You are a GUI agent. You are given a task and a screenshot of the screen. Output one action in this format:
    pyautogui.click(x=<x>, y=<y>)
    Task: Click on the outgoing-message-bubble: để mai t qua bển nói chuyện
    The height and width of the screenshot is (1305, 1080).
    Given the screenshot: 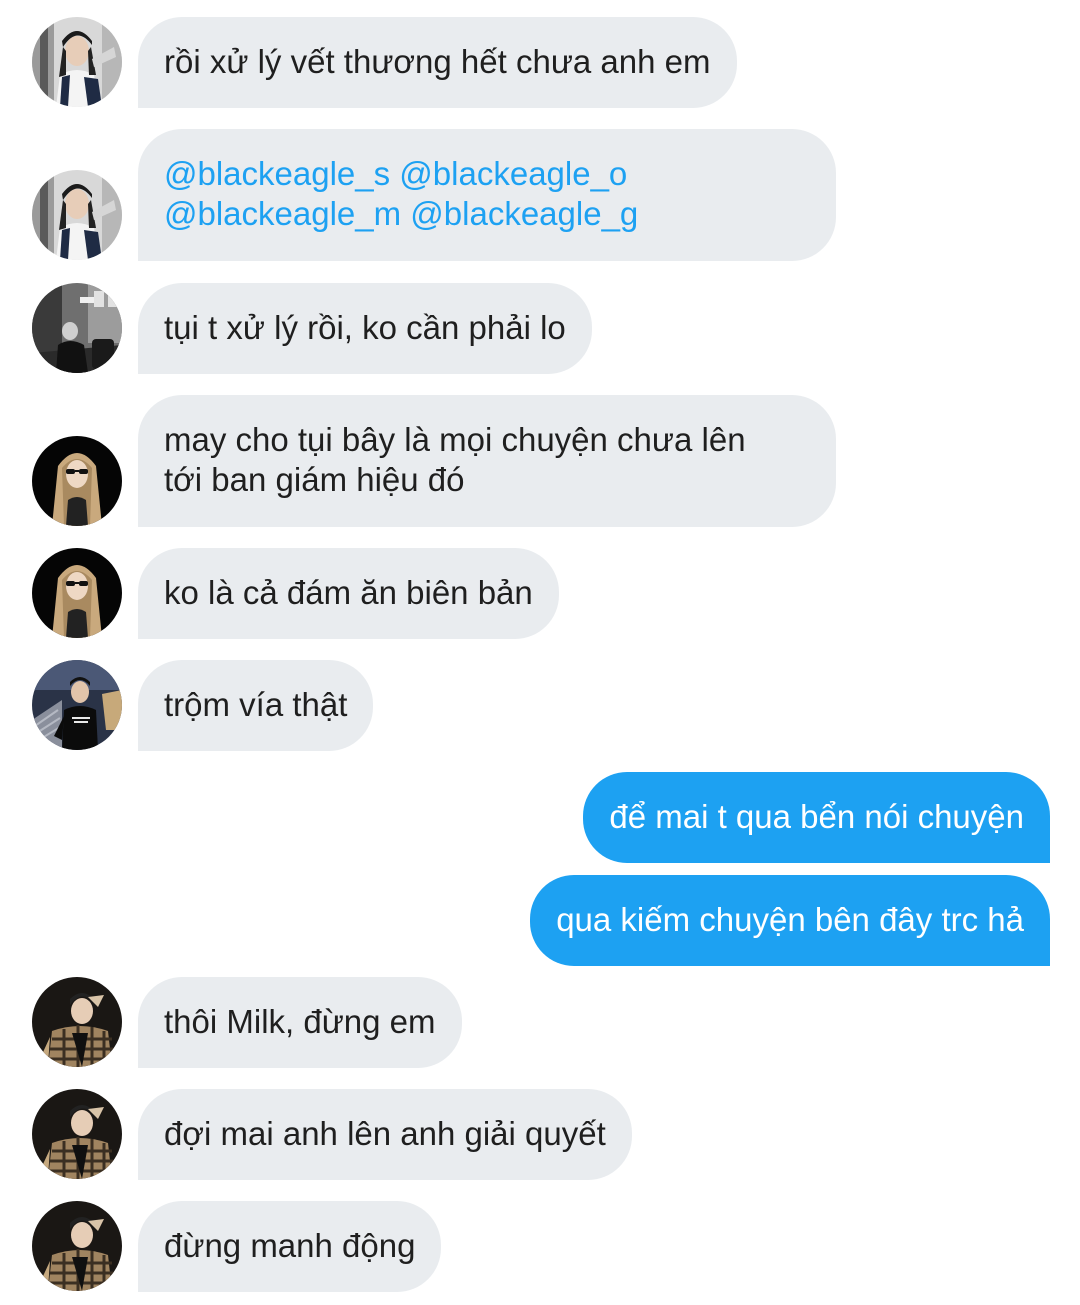 What is the action you would take?
    pyautogui.click(x=816, y=817)
    